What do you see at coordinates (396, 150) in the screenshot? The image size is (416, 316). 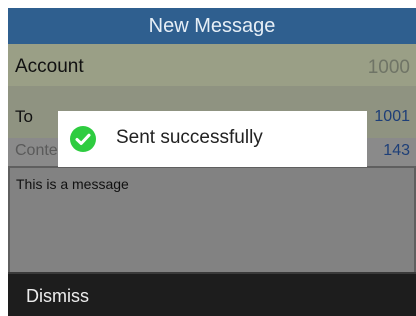 I see `content-char-count: 143` at bounding box center [396, 150].